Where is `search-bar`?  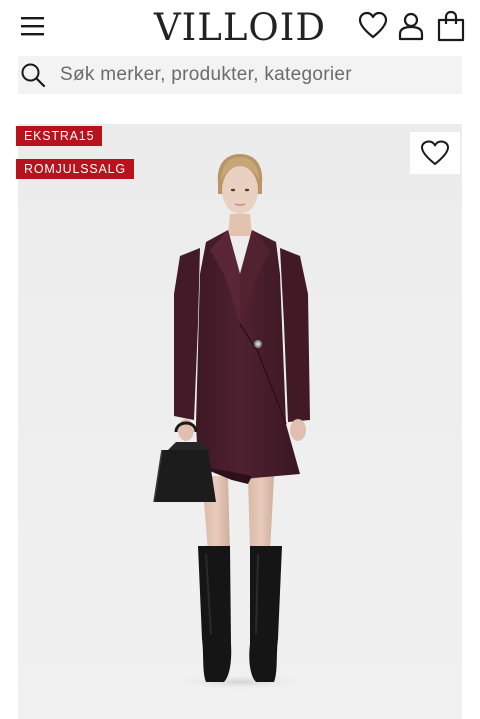 search-bar is located at coordinates (240, 75).